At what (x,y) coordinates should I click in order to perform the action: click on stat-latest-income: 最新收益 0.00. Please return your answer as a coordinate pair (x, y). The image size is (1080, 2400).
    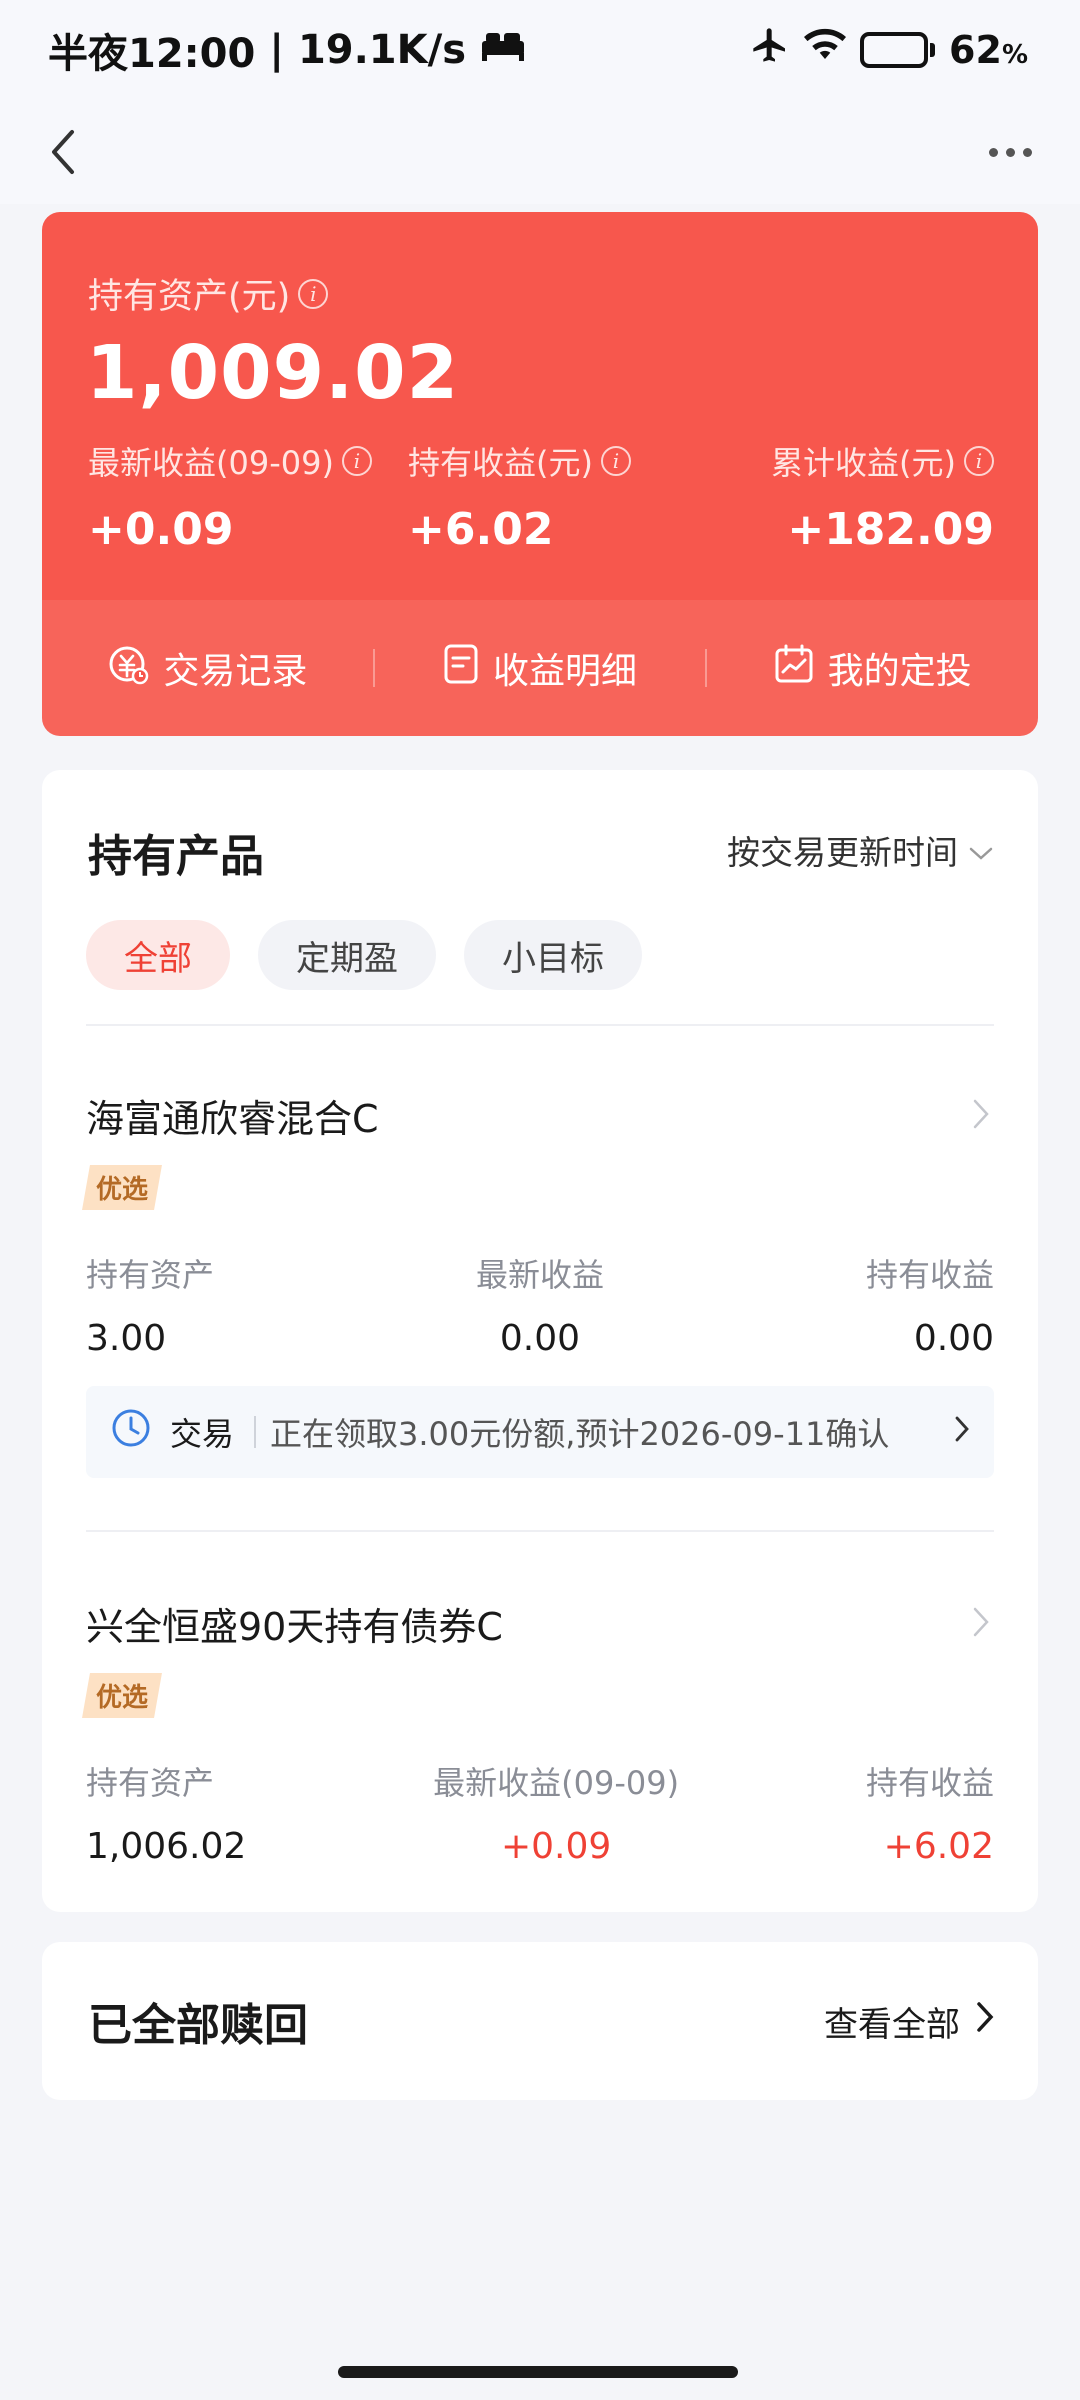
    Looking at the image, I should click on (540, 1304).